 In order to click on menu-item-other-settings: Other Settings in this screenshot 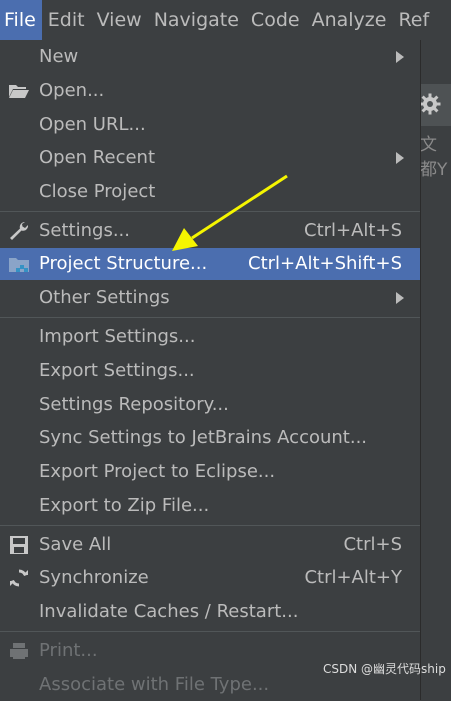, I will do `click(210, 298)`.